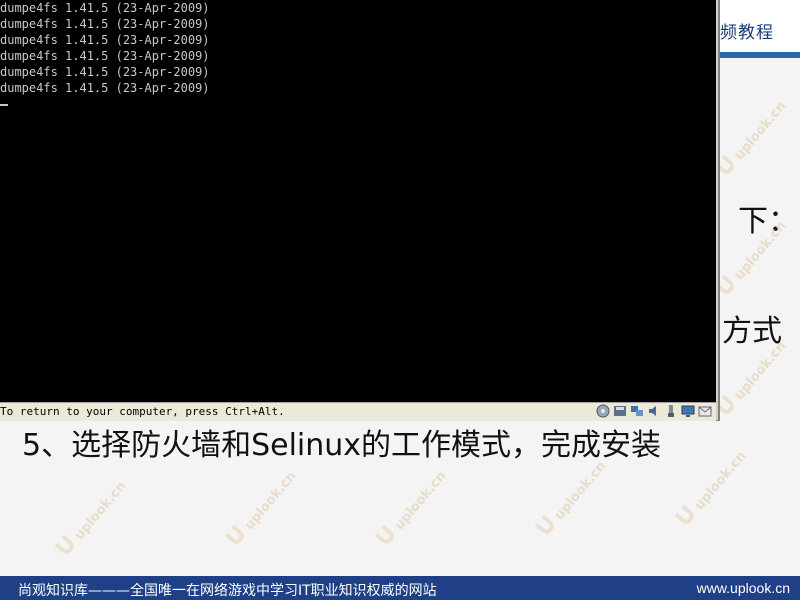  I want to click on display-icon, so click(688, 411).